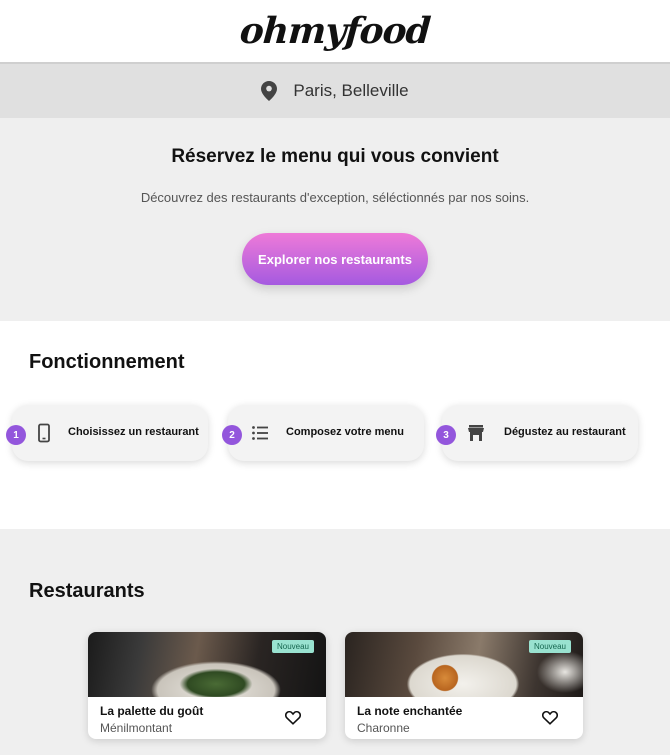 The height and width of the screenshot is (755, 670). Describe the element at coordinates (260, 433) in the screenshot. I see `list-icon` at that location.